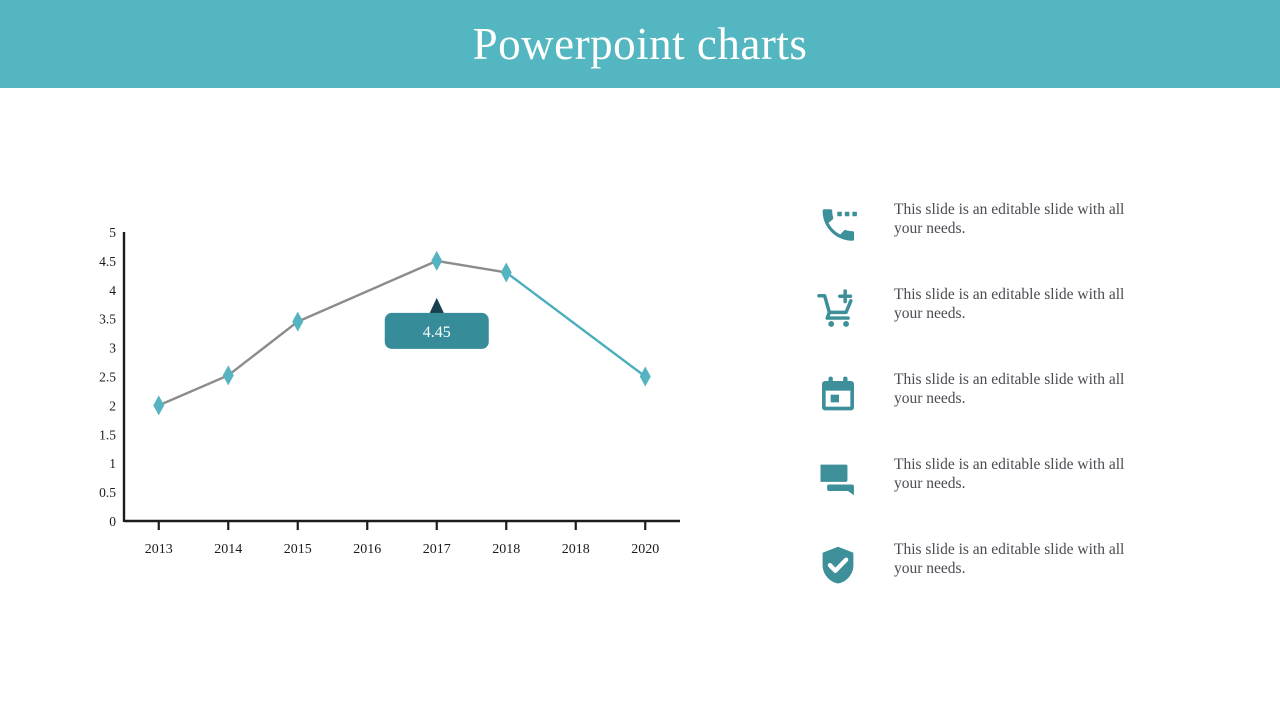 This screenshot has height=720, width=1280. What do you see at coordinates (402, 549) in the screenshot?
I see `x-axis-tick-labels: 2013 2014 2015 2016 2017 2018 2018 2020` at bounding box center [402, 549].